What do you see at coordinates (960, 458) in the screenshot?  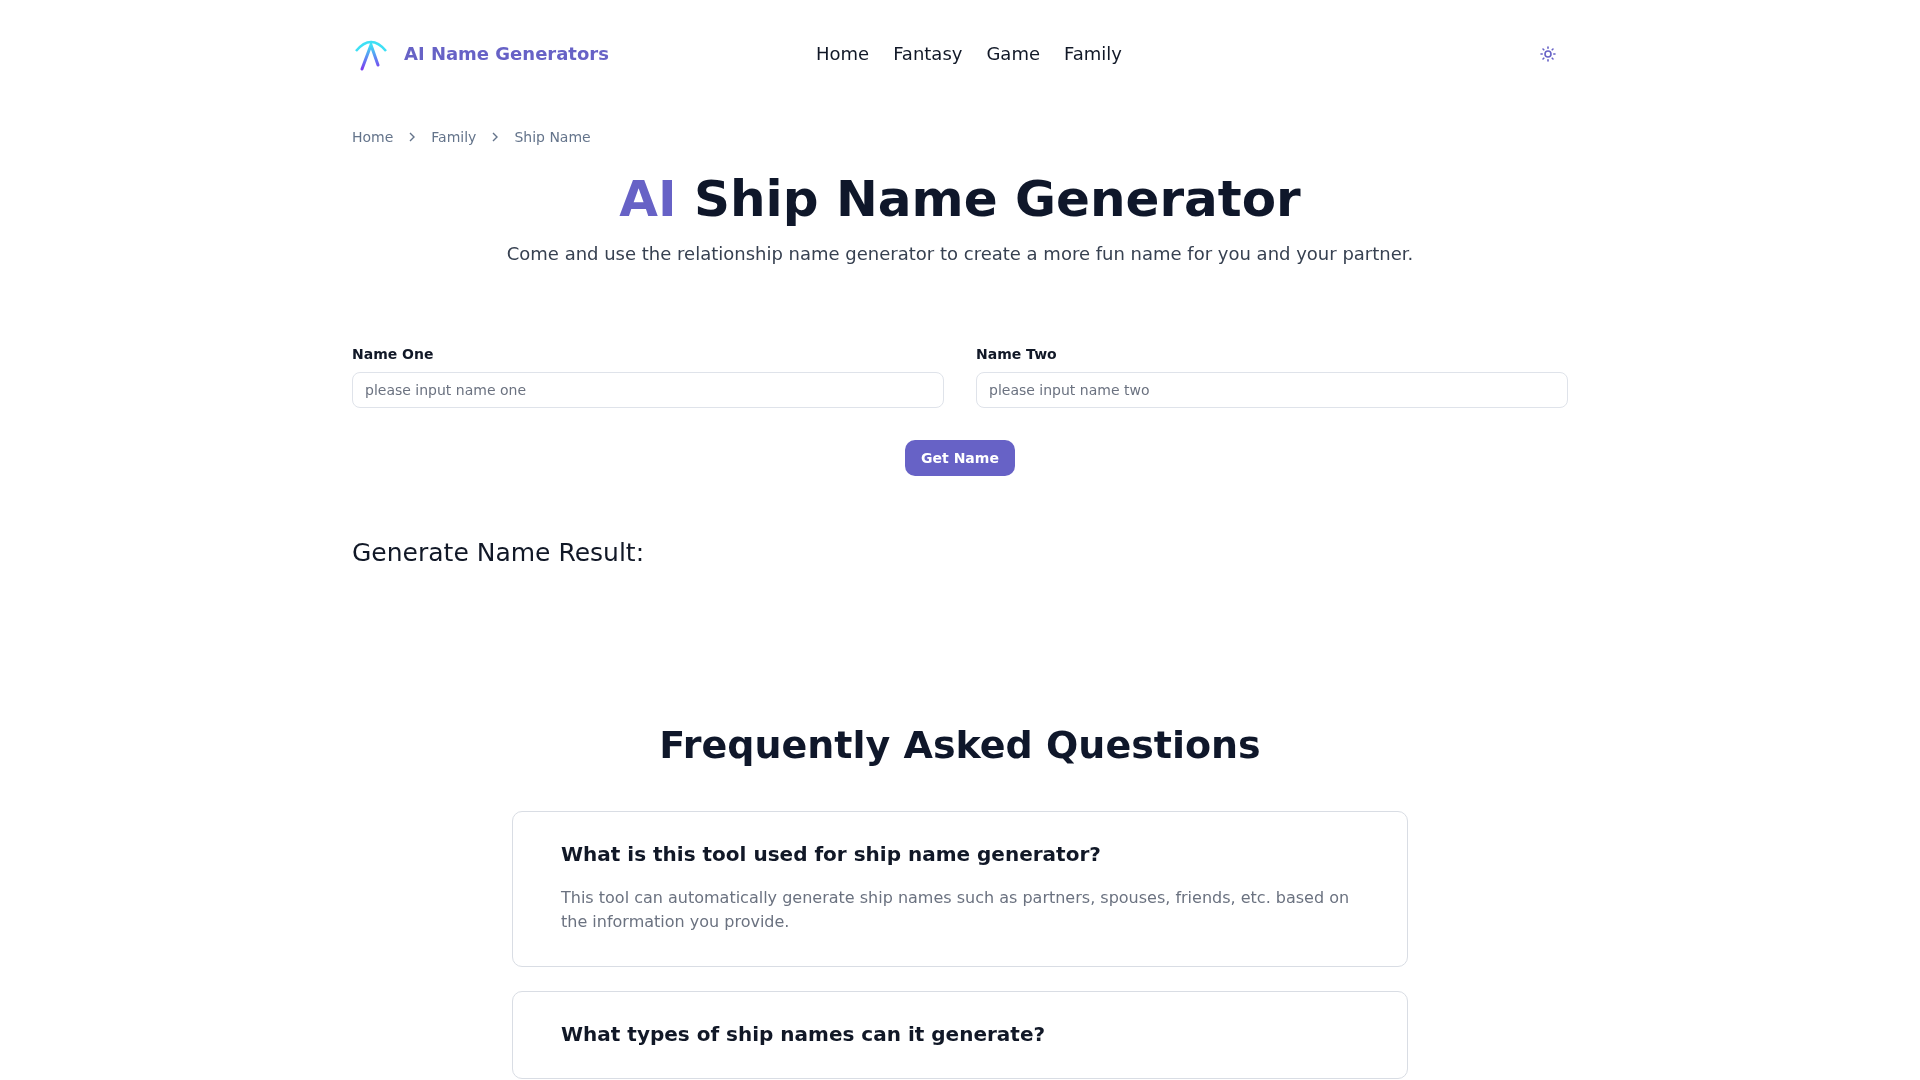 I see `get-name-button: Get Name` at bounding box center [960, 458].